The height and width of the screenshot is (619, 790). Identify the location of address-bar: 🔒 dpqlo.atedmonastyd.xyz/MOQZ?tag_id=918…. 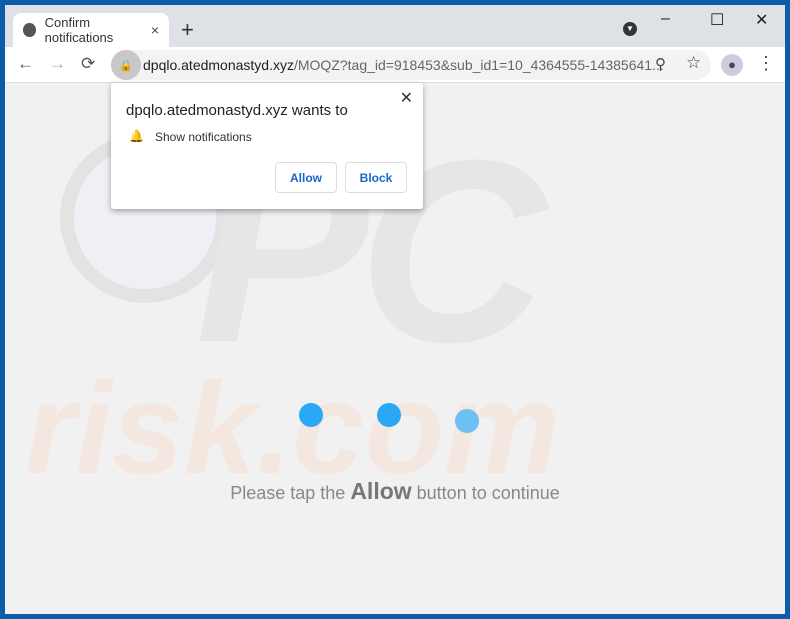
(411, 65).